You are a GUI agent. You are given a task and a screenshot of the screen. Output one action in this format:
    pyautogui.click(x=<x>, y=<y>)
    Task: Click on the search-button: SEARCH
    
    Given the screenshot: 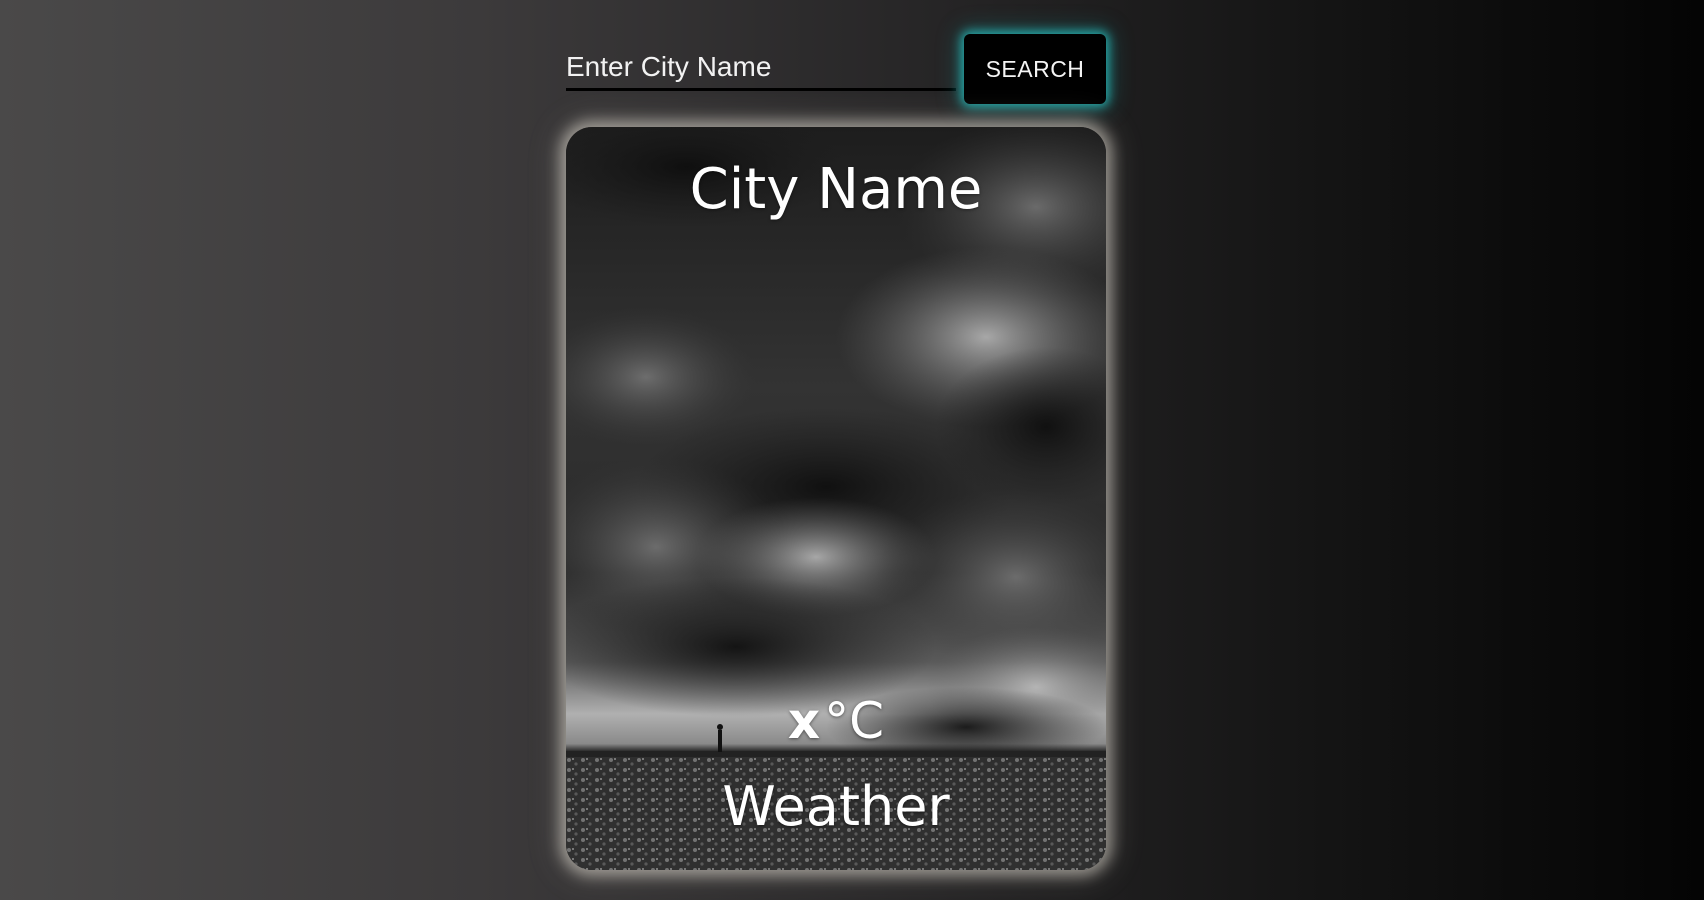 What is the action you would take?
    pyautogui.click(x=1035, y=69)
    